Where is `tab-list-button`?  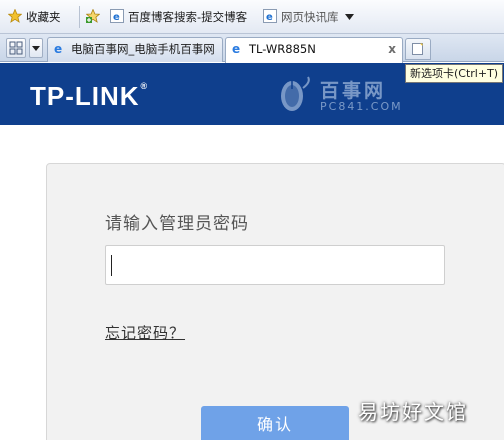 tab-list-button is located at coordinates (36, 48).